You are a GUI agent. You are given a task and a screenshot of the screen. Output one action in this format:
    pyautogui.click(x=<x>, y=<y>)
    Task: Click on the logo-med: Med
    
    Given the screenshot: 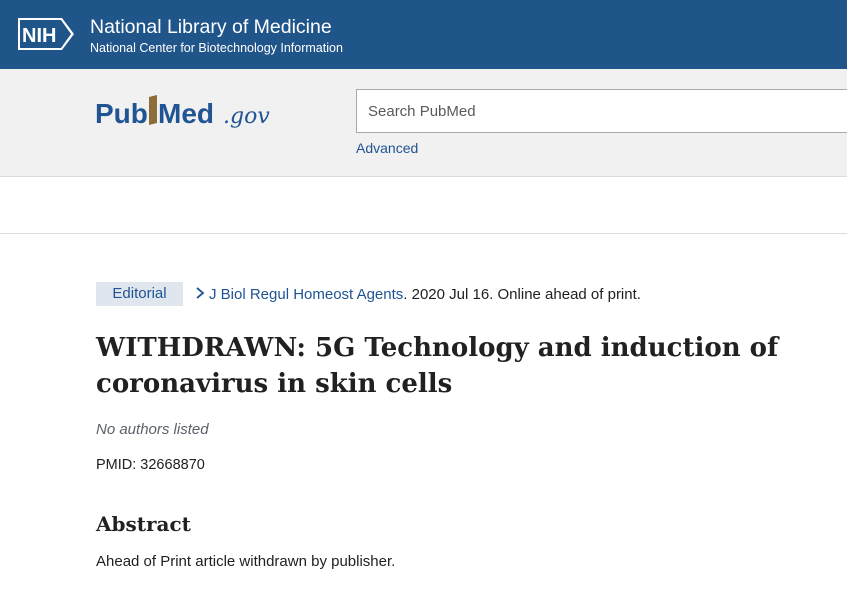 What is the action you would take?
    pyautogui.click(x=186, y=113)
    